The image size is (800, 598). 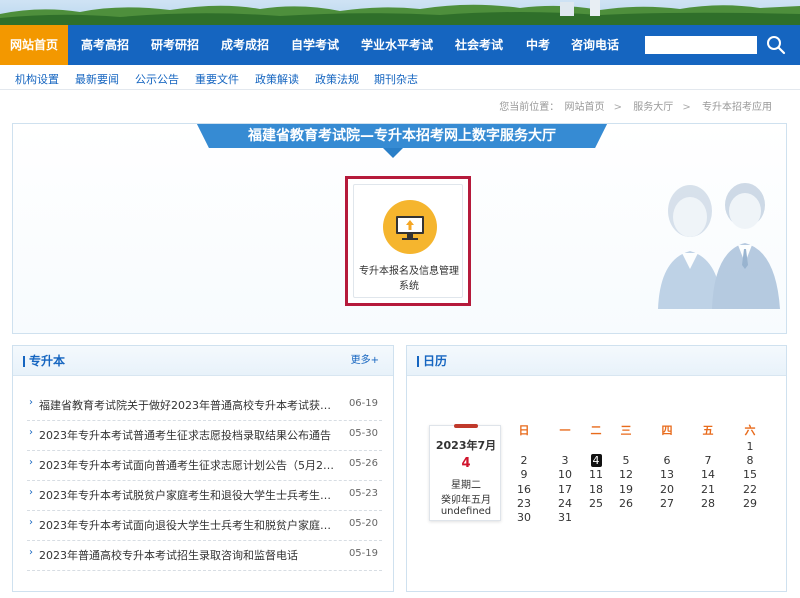 I want to click on news-date: 05-30, so click(x=363, y=433).